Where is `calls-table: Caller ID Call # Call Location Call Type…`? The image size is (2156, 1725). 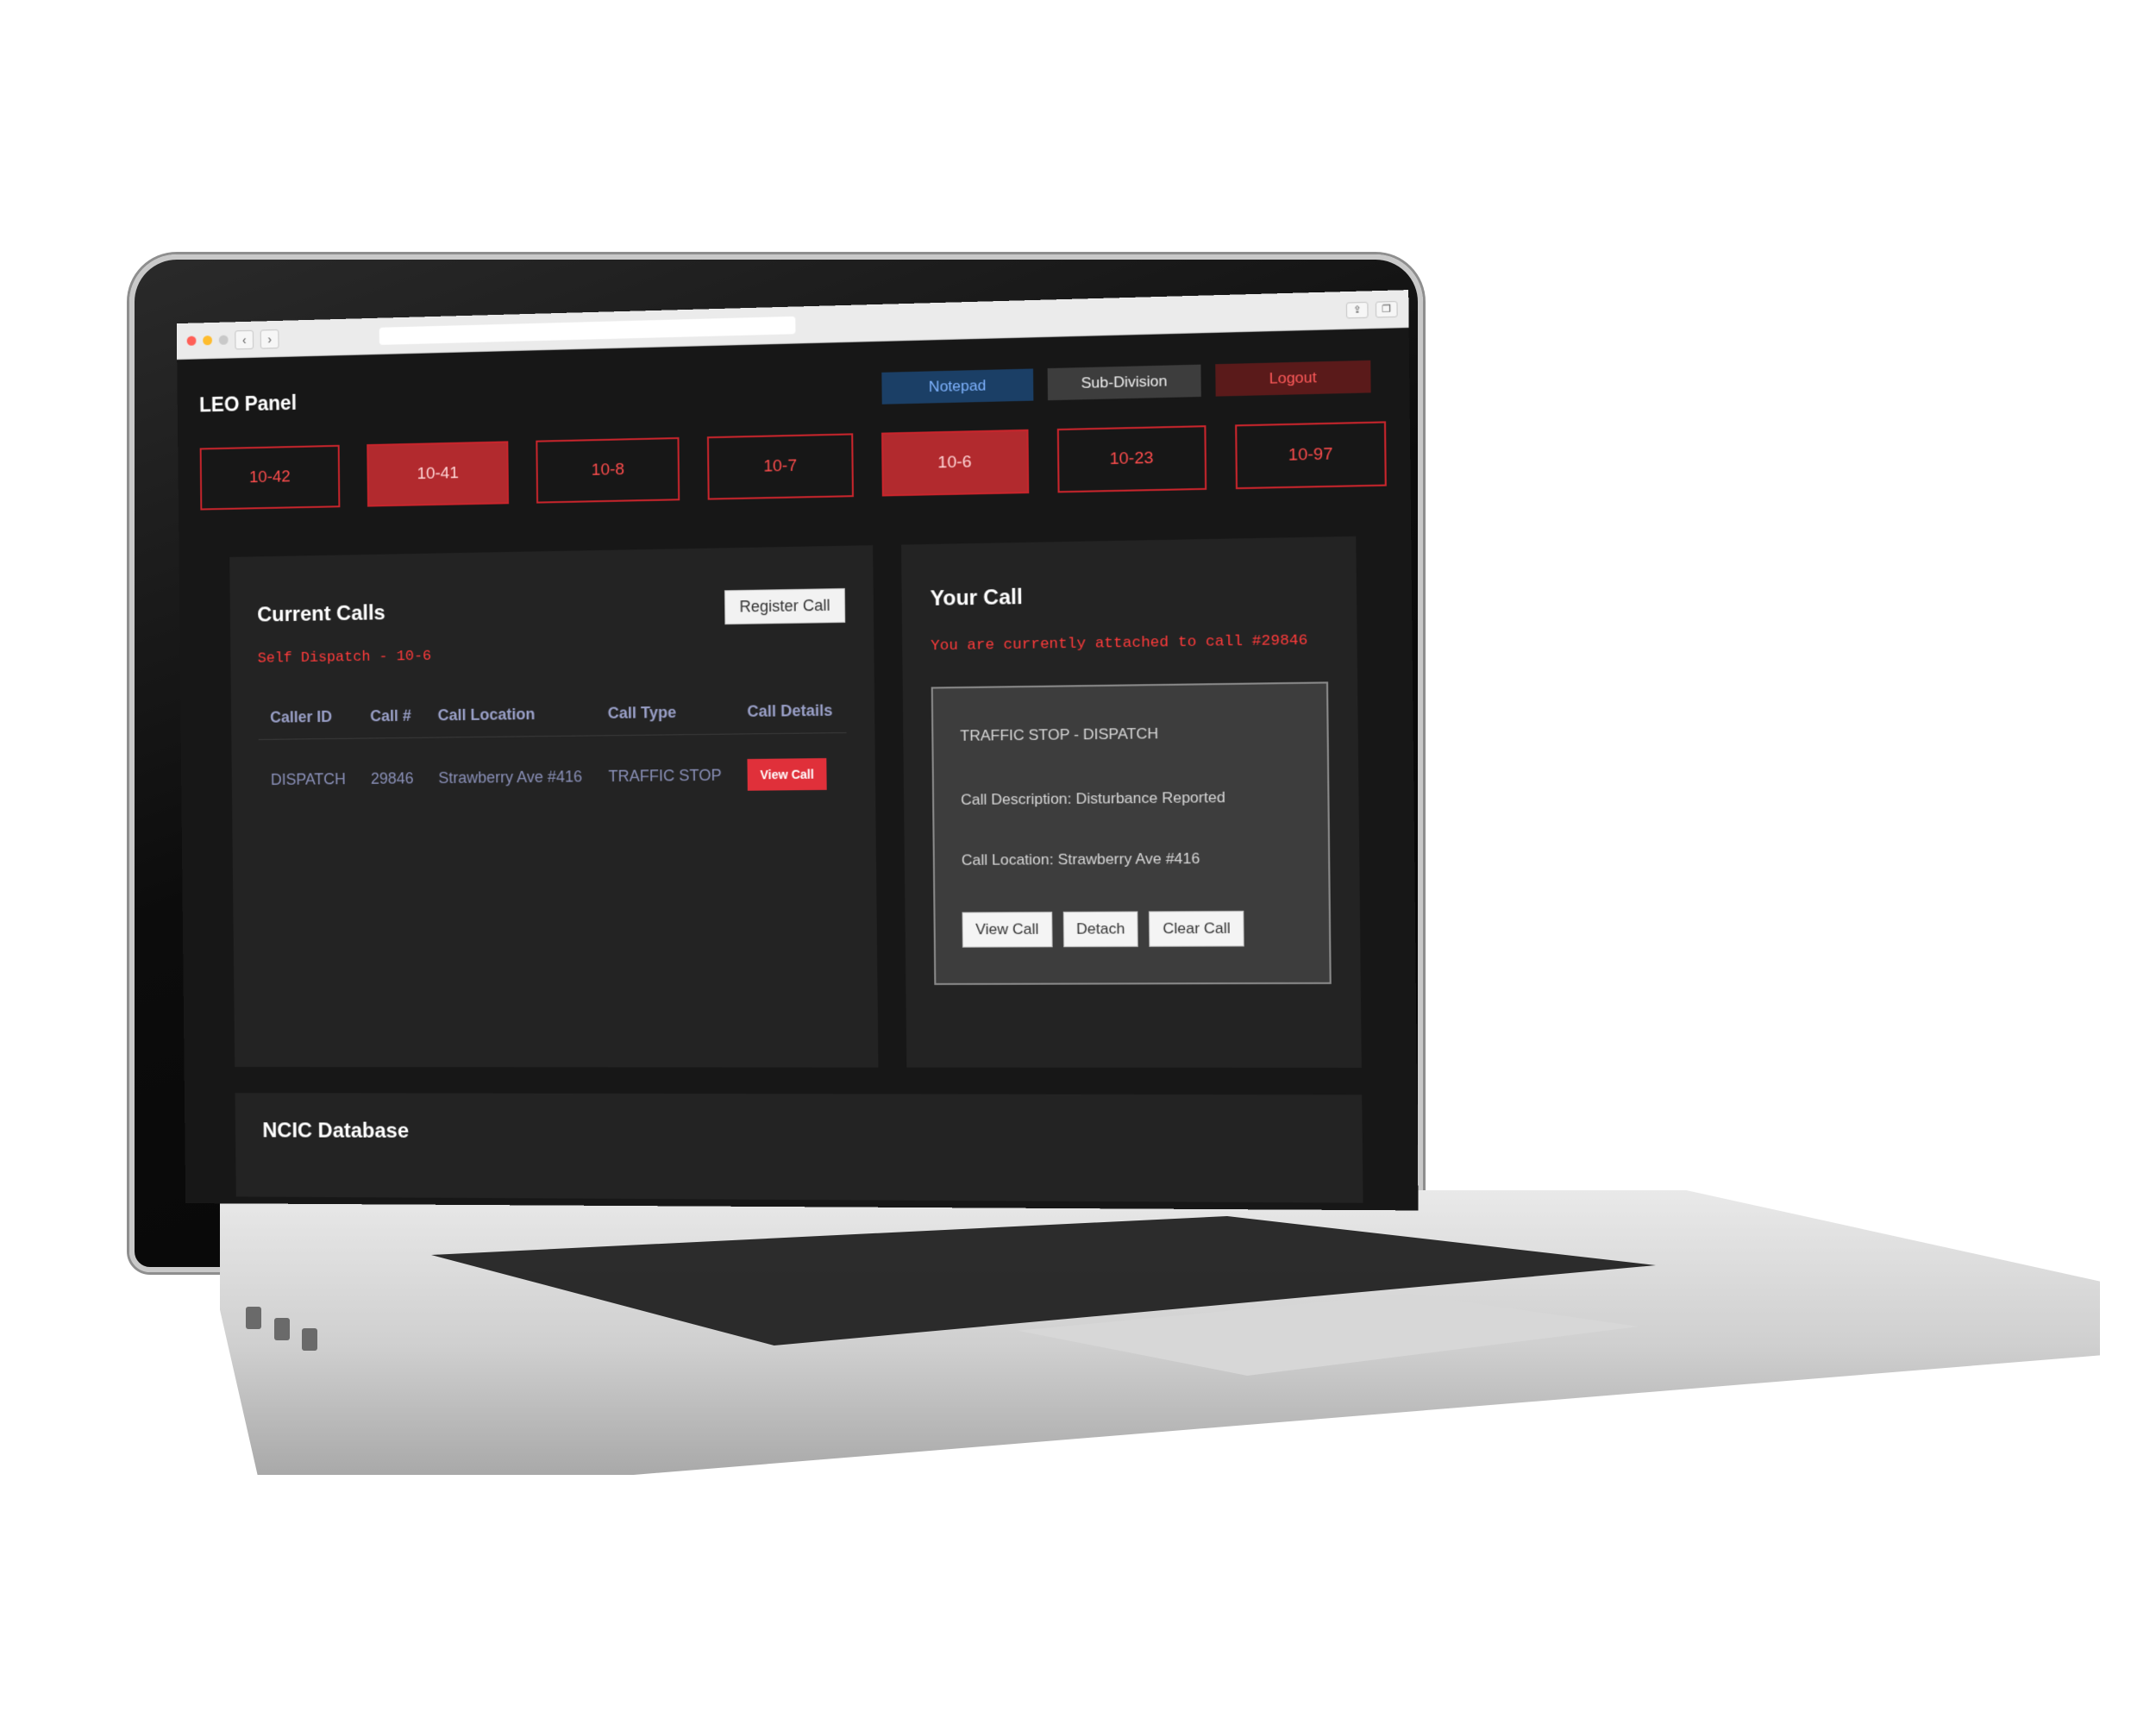 calls-table: Caller ID Call # Call Location Call Type… is located at coordinates (553, 756).